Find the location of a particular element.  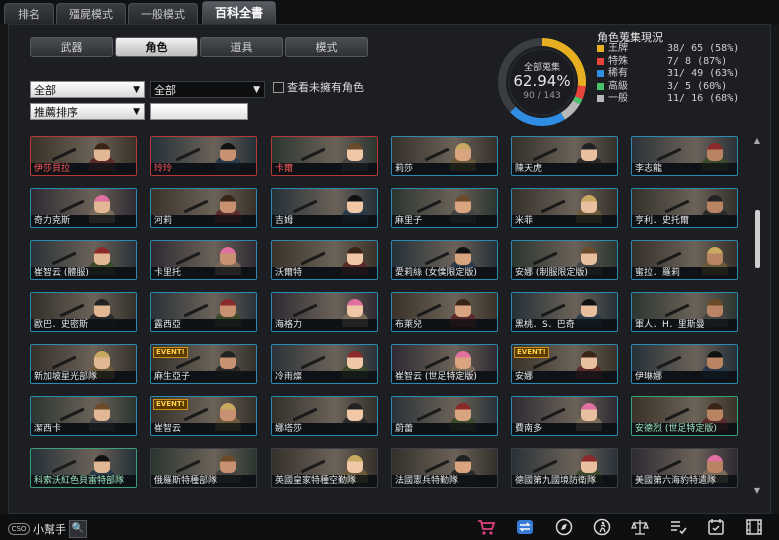

search-input is located at coordinates (199, 111).